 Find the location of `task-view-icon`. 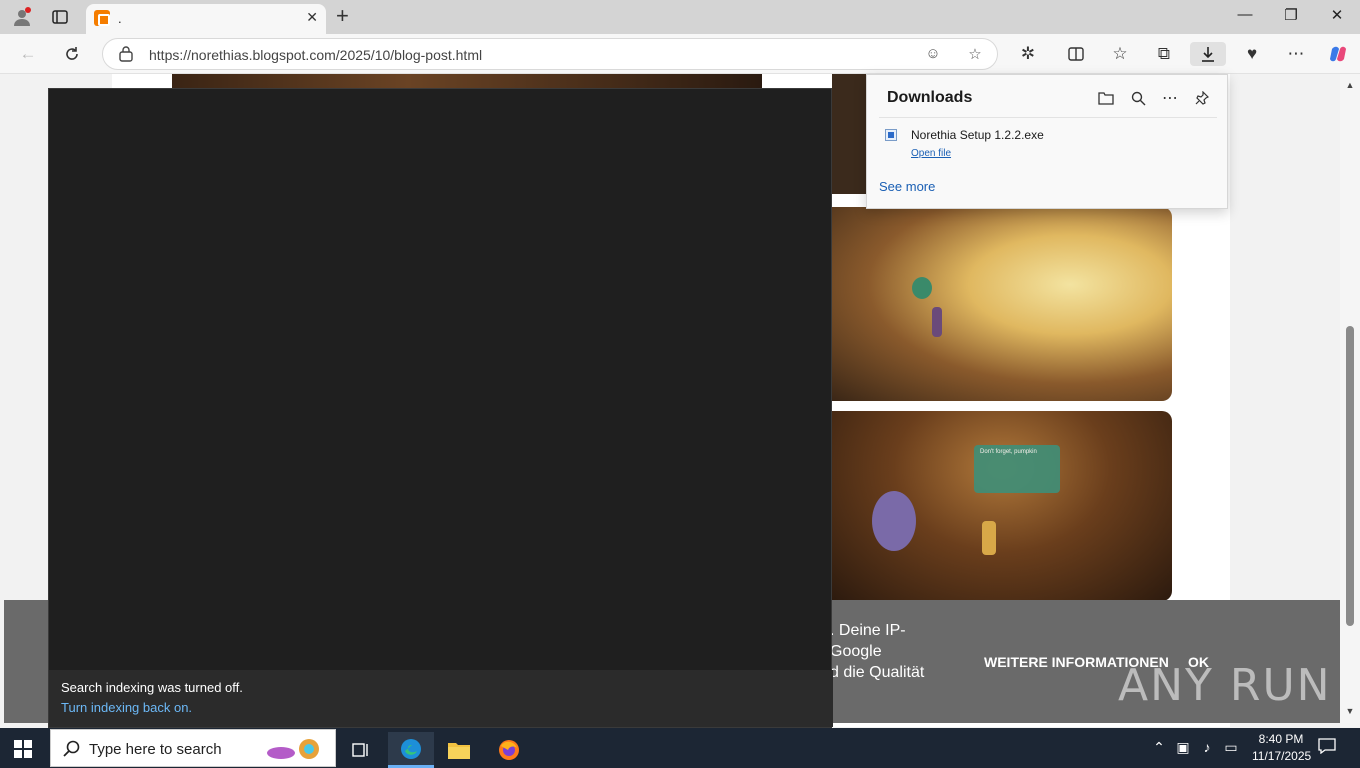

task-view-icon is located at coordinates (361, 750).